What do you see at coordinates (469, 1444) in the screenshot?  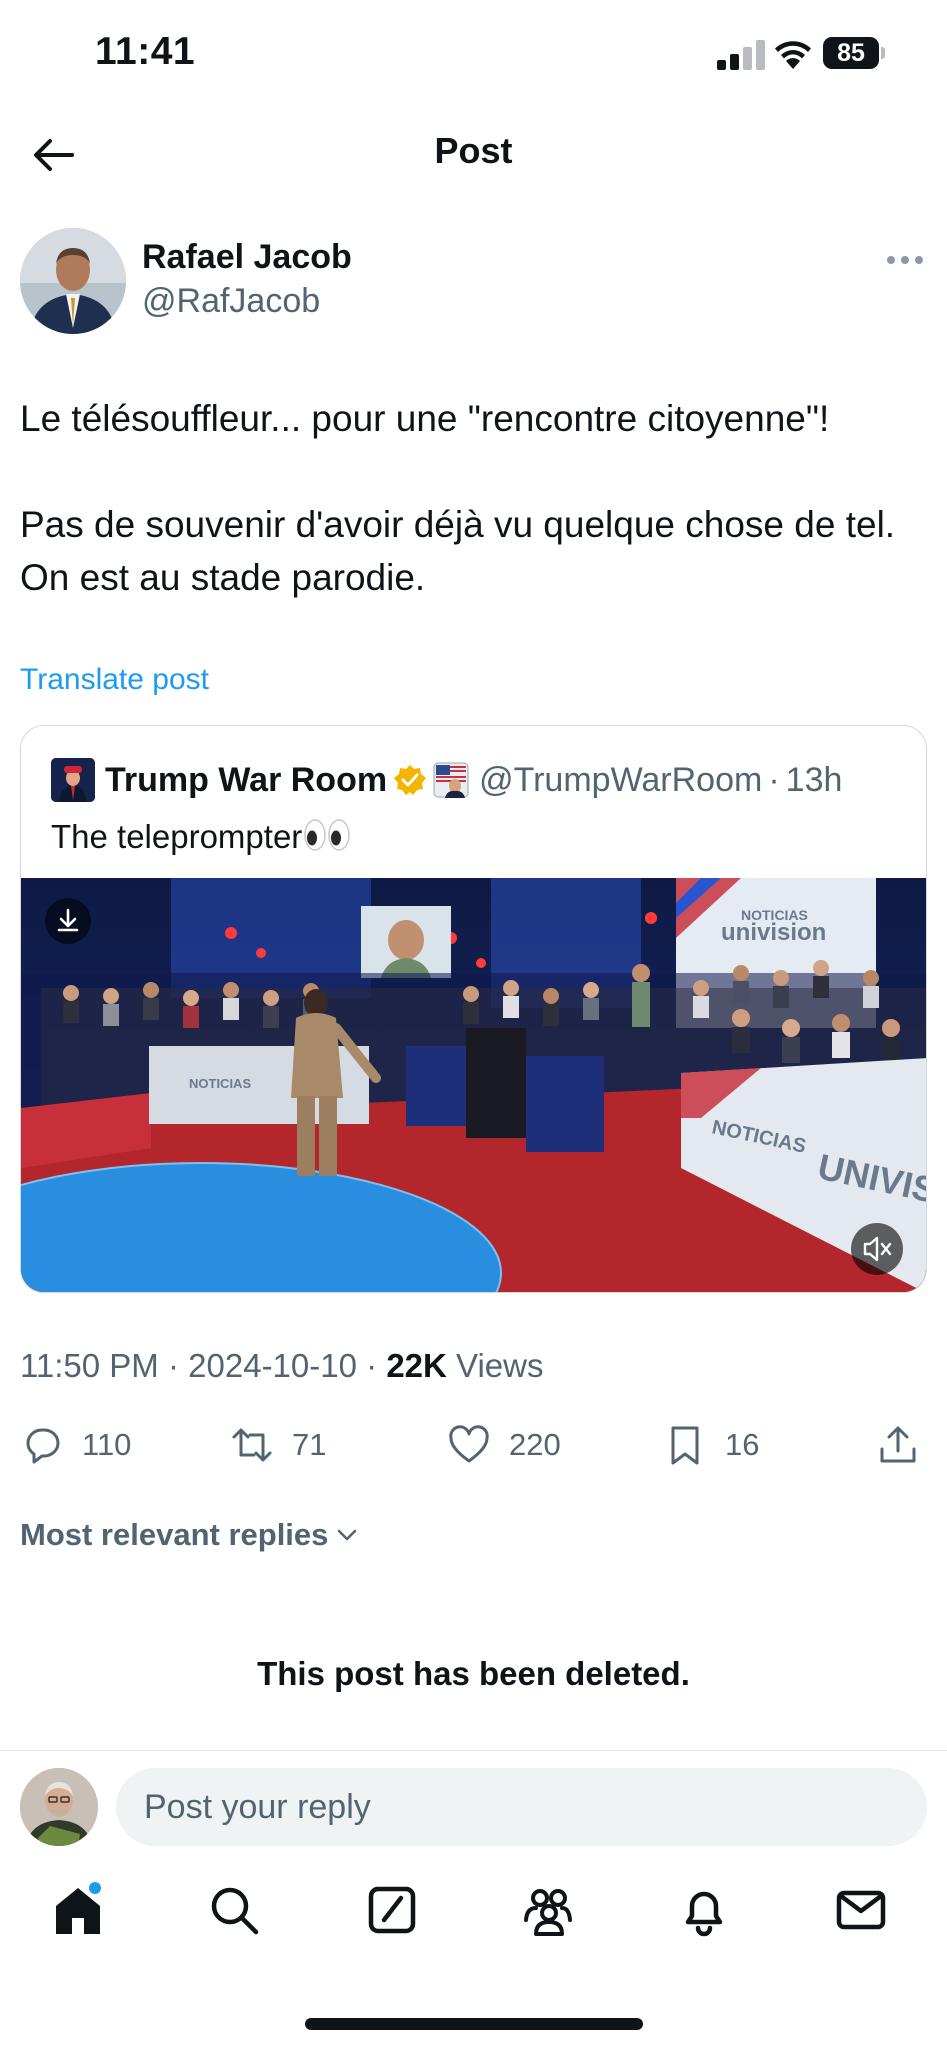 I see `heart-icon` at bounding box center [469, 1444].